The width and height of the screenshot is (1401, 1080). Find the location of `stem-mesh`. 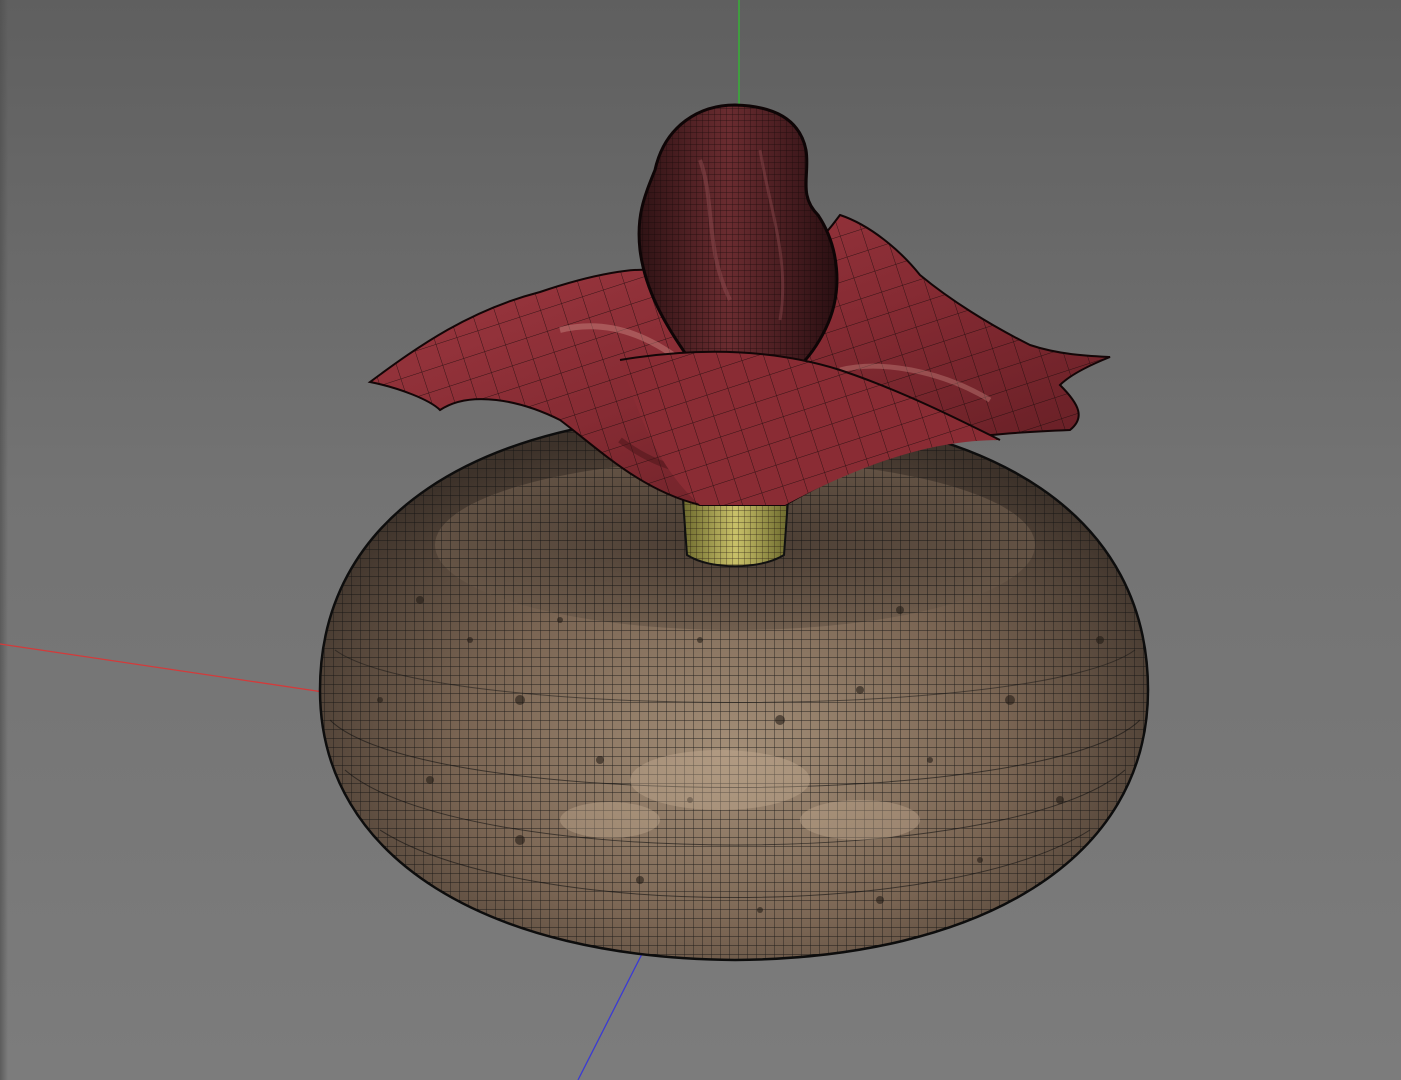

stem-mesh is located at coordinates (735, 533).